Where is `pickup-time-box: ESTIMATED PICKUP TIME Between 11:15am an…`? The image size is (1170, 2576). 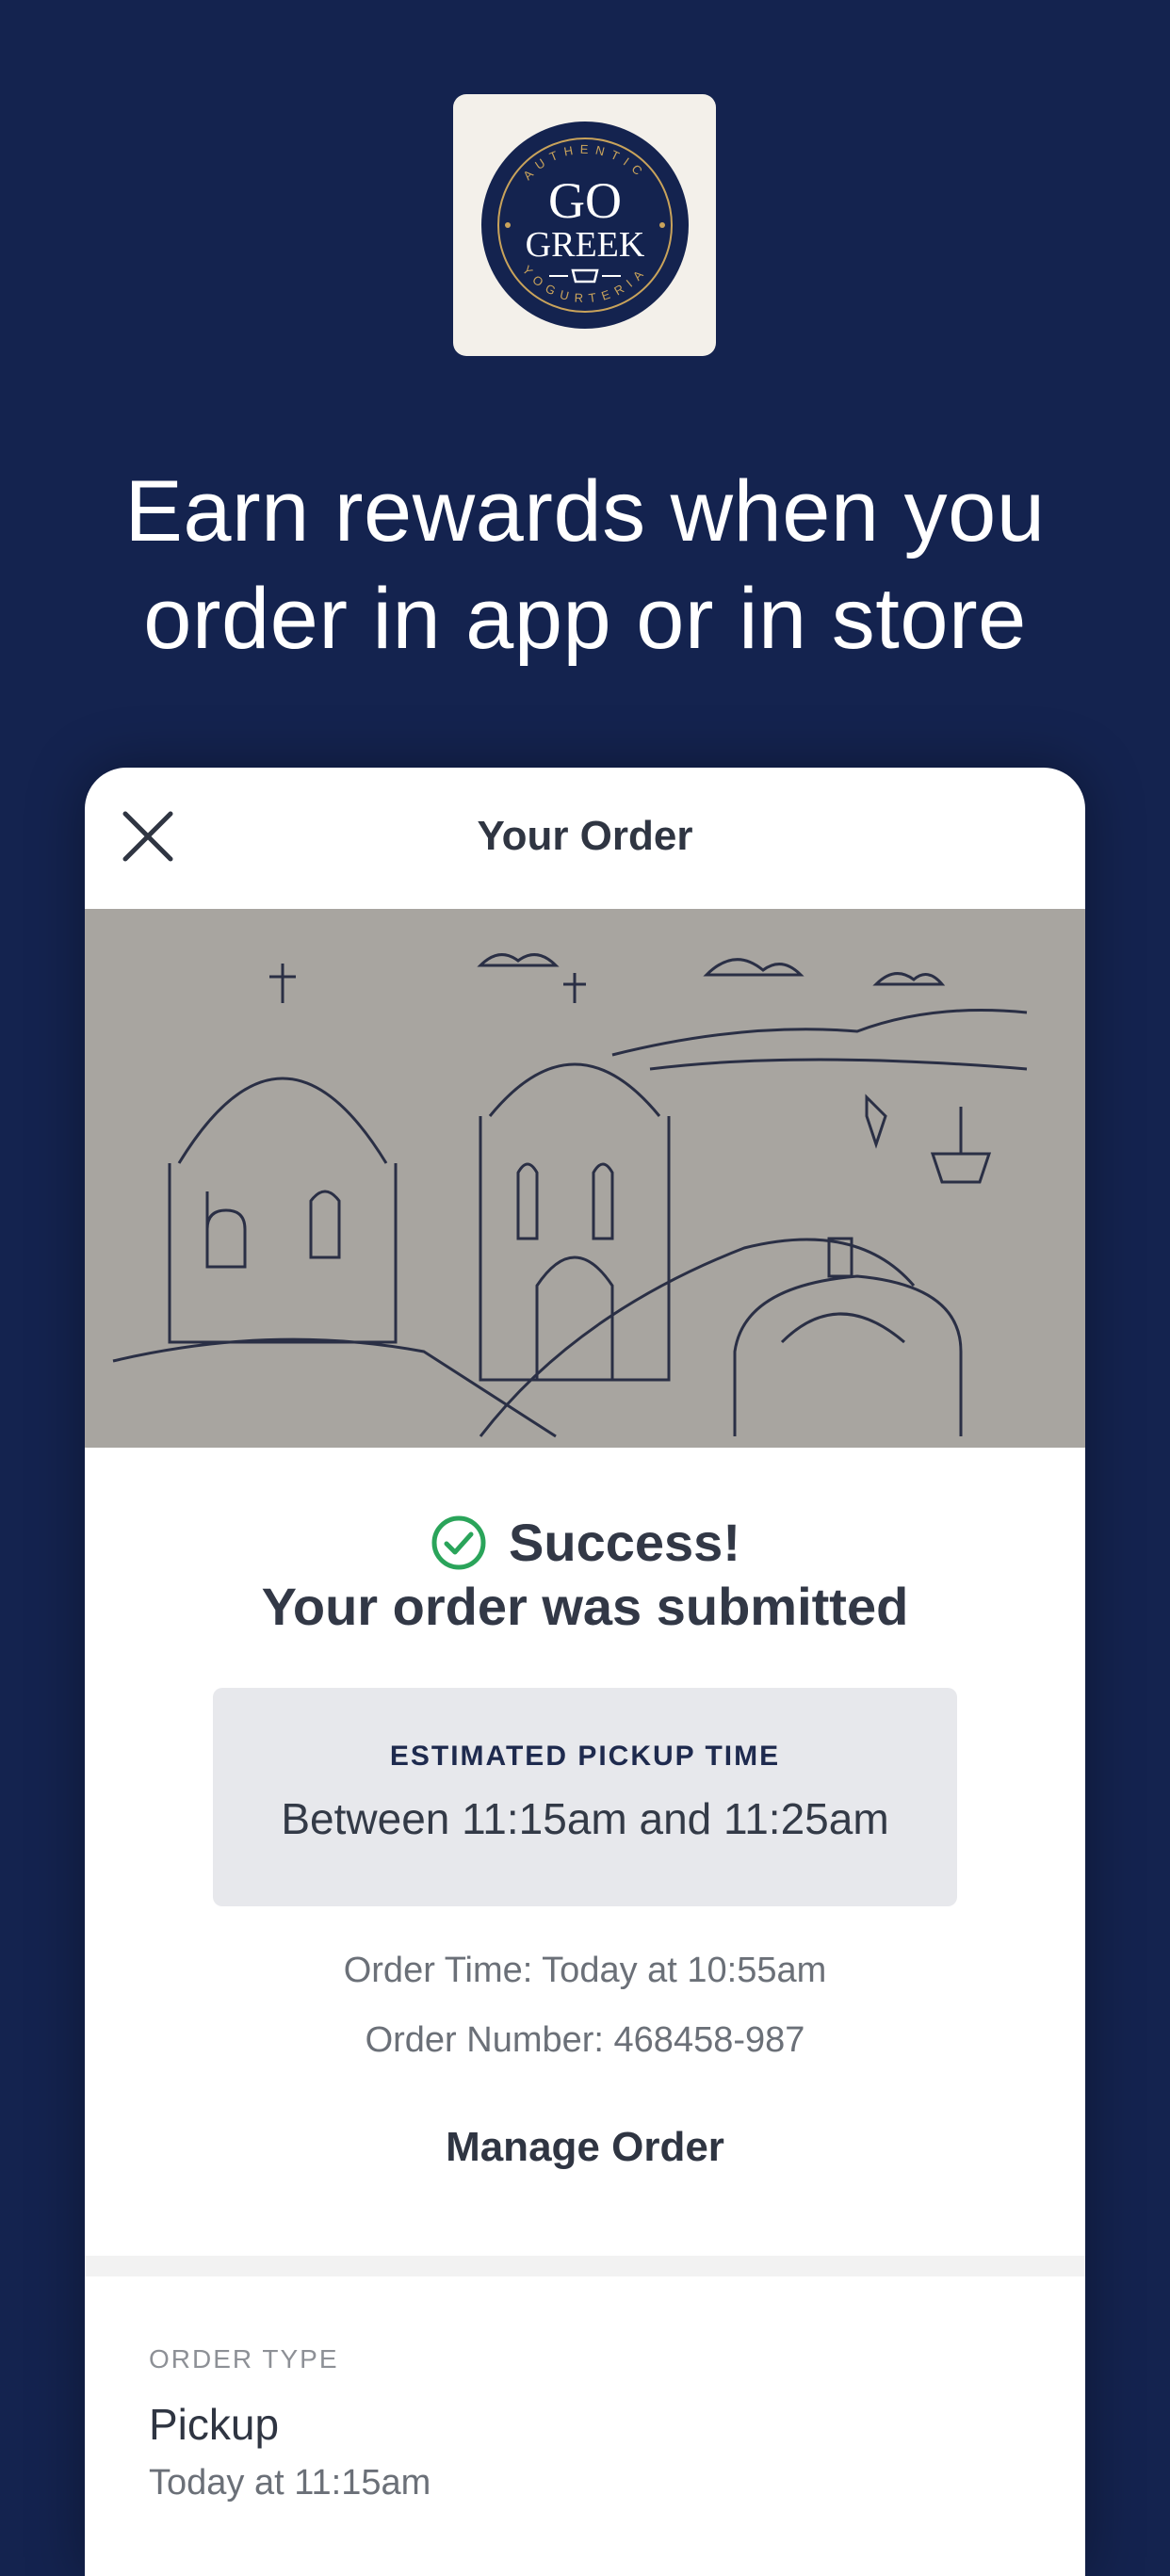 pickup-time-box: ESTIMATED PICKUP TIME Between 11:15am an… is located at coordinates (585, 1797).